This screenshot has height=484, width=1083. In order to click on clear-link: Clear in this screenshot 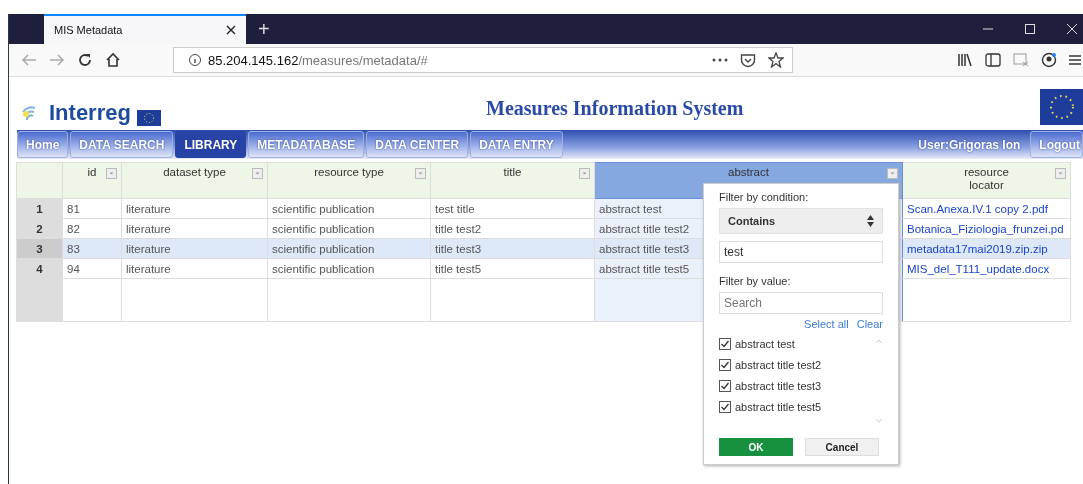, I will do `click(869, 324)`.